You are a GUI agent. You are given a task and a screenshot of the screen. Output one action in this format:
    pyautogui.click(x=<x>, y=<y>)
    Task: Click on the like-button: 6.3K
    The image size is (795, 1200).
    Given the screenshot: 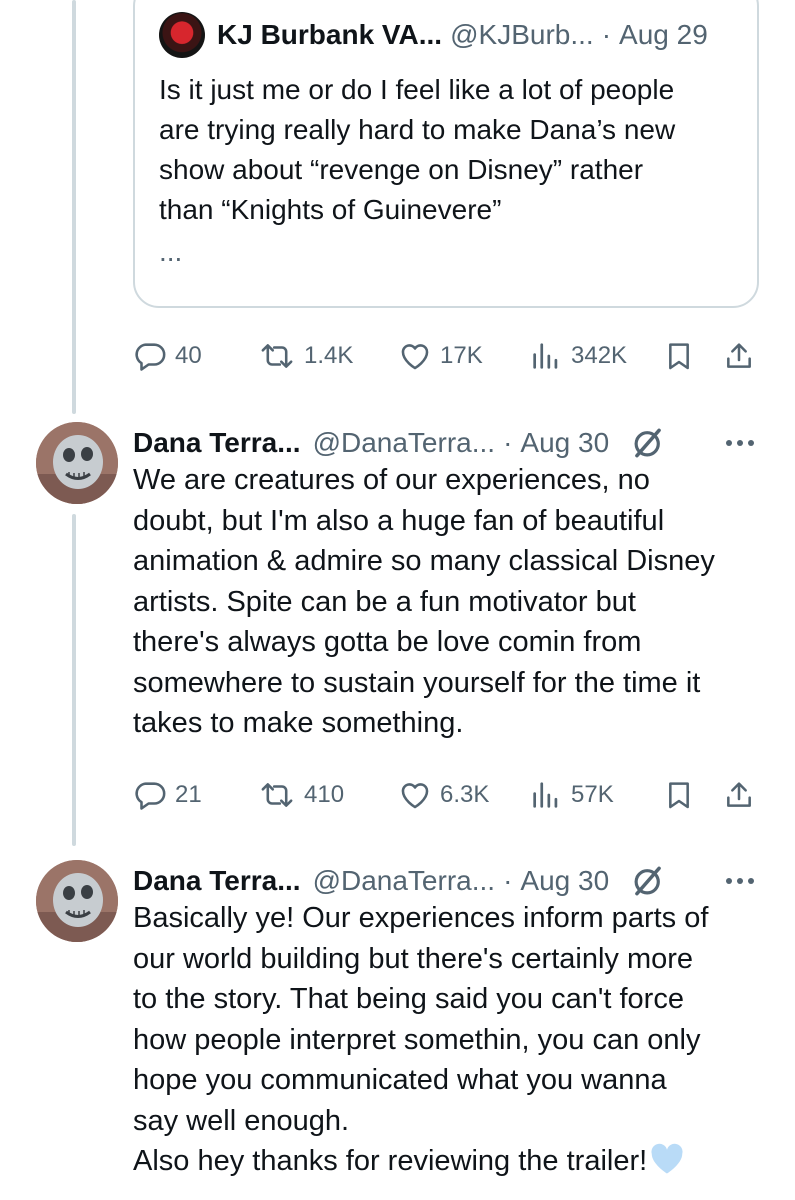 What is the action you would take?
    pyautogui.click(x=443, y=795)
    